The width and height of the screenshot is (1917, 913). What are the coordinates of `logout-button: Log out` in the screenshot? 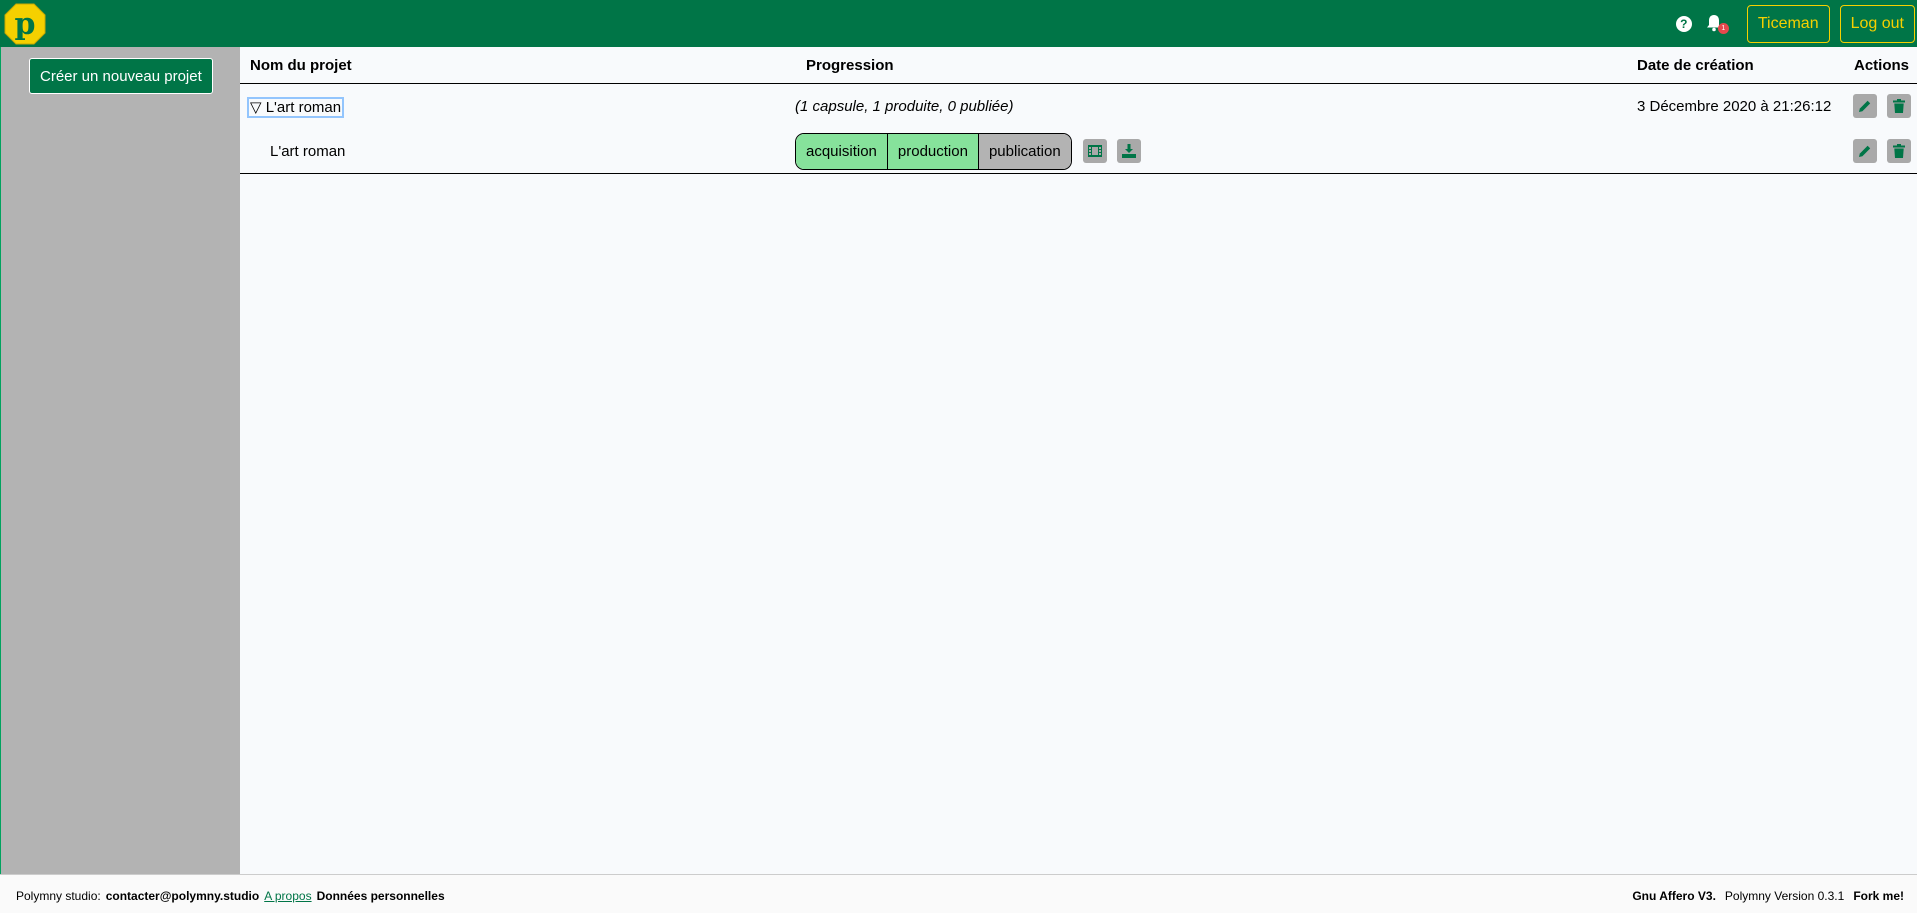 It's located at (1877, 23).